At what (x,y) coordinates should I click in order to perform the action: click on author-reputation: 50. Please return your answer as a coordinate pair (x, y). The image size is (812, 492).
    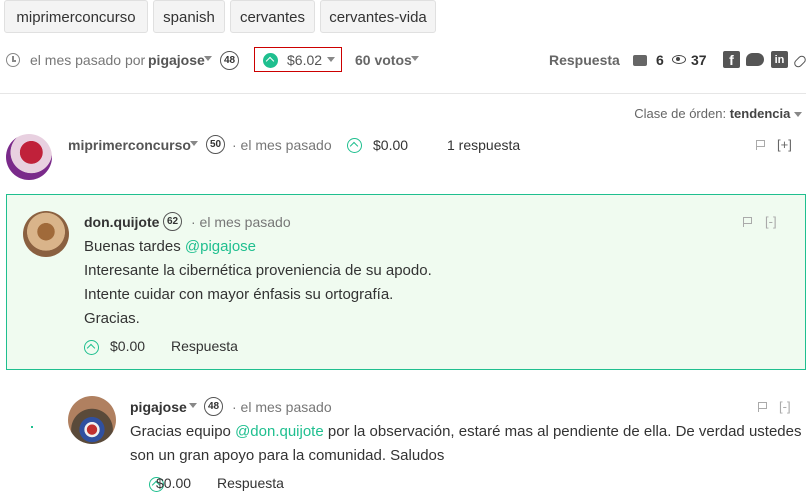
    Looking at the image, I should click on (215, 144).